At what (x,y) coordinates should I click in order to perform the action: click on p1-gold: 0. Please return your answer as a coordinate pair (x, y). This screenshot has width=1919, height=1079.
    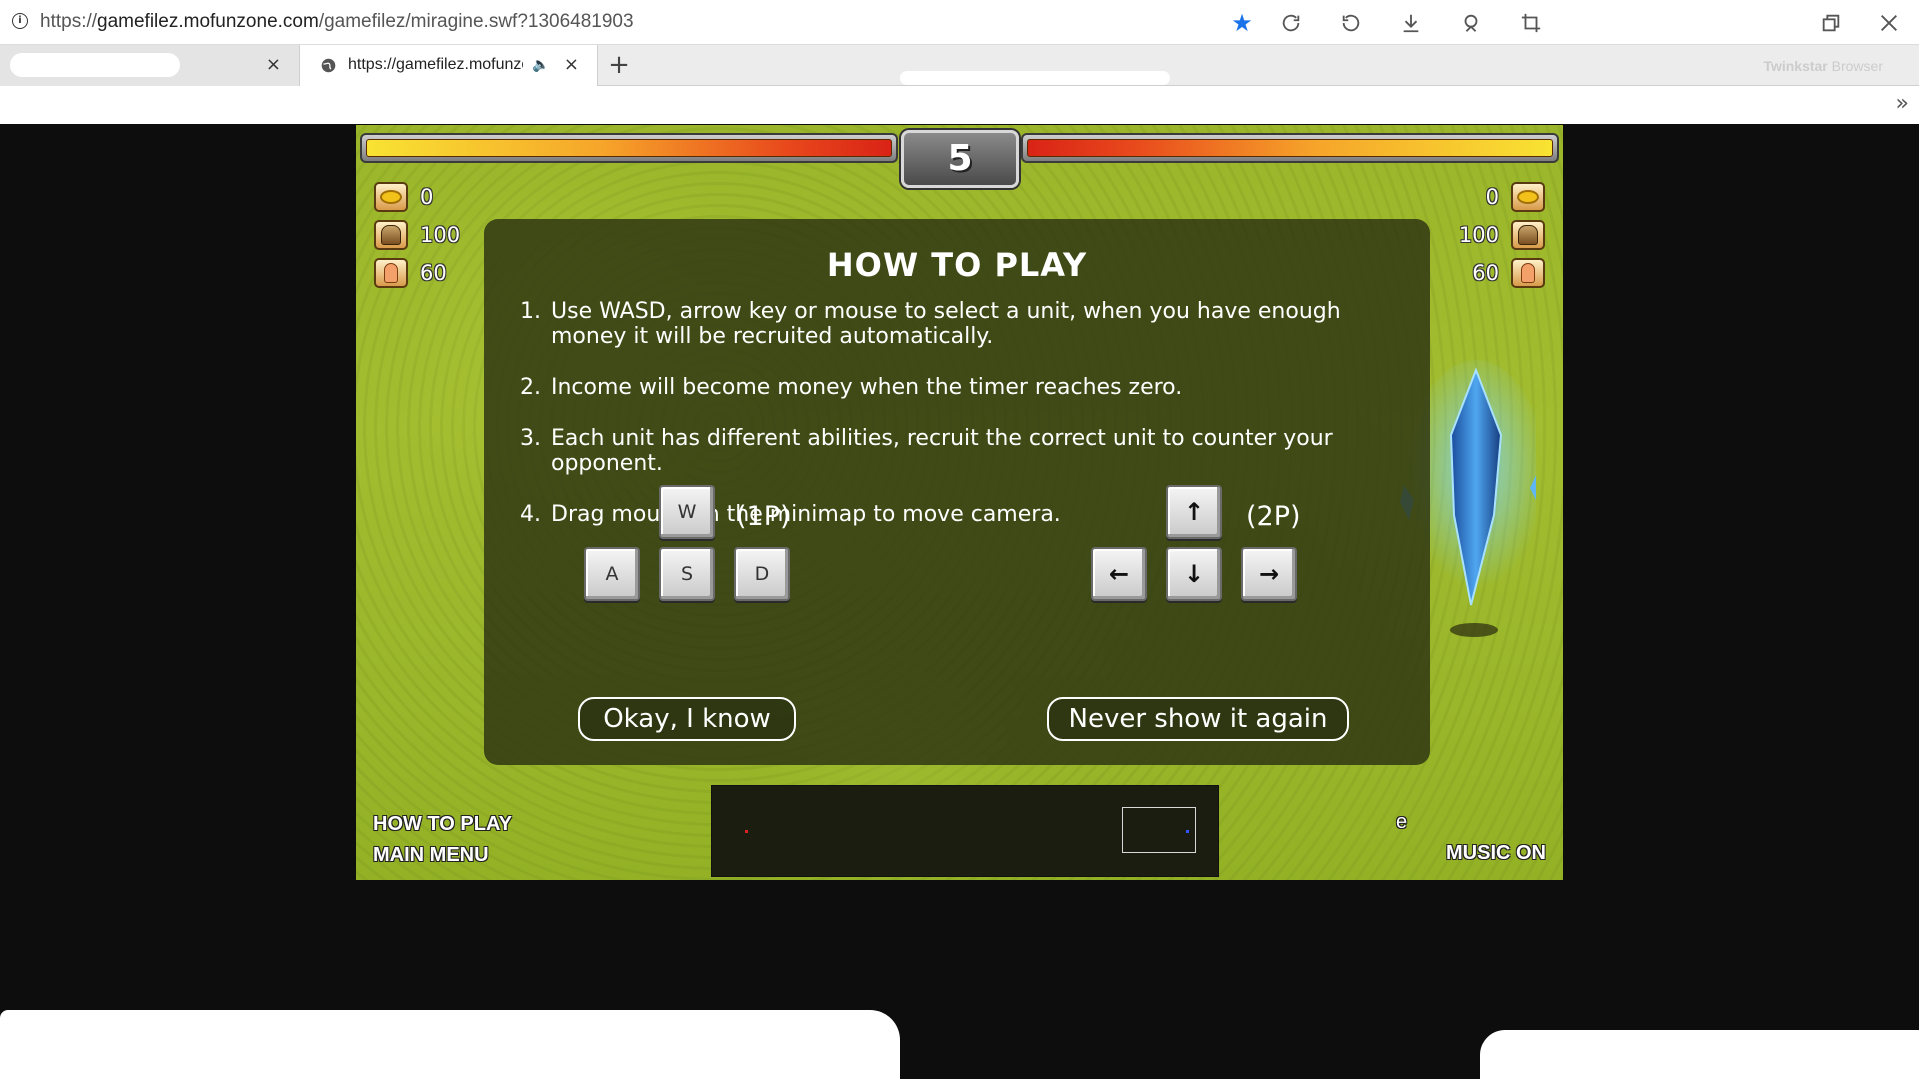
    Looking at the image, I should click on (403, 197).